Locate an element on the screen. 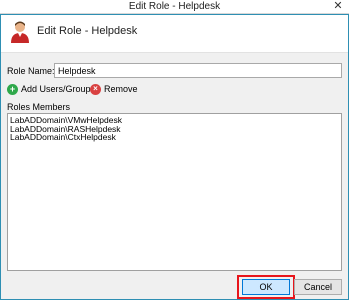 This screenshot has width=349, height=300. close-icon: ✕ is located at coordinates (338, 6).